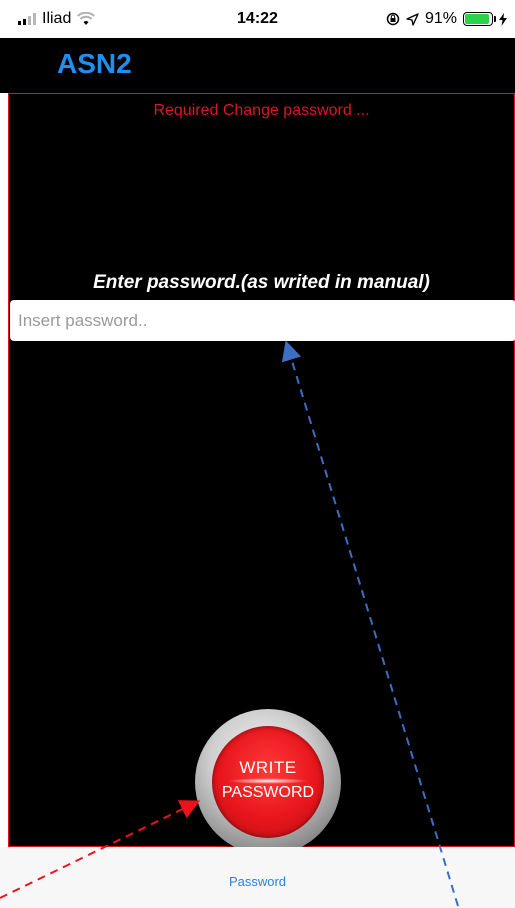  What do you see at coordinates (257, 19) in the screenshot?
I see `status-bar: Iliad 14:22 91%` at bounding box center [257, 19].